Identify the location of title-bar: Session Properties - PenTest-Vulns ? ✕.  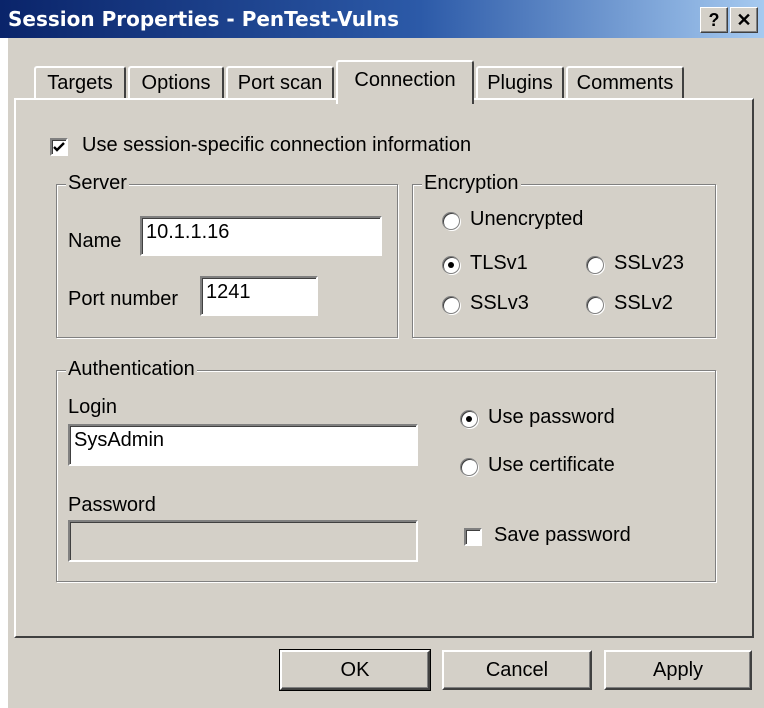
(382, 19).